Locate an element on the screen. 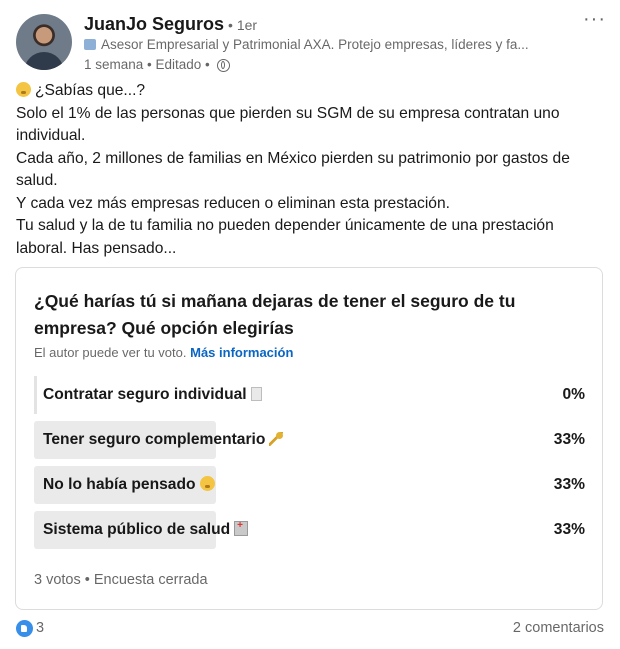 This screenshot has width=620, height=649. more-options-button: ··· is located at coordinates (594, 19).